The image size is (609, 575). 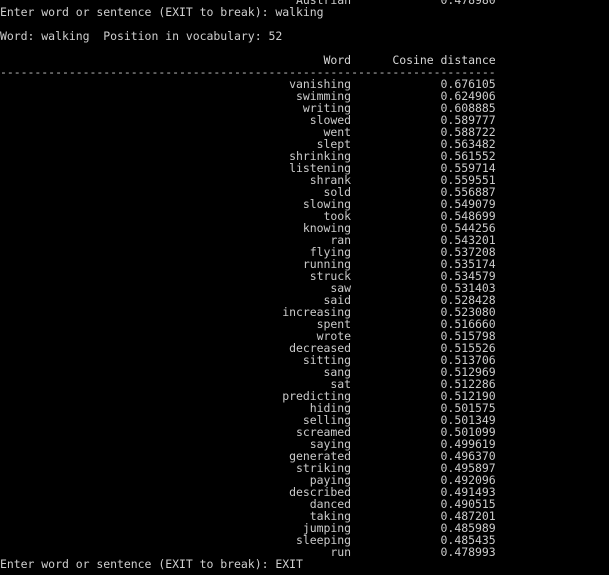 What do you see at coordinates (304, 36) in the screenshot?
I see `word-info-line: Word: walking Position in vocabulary: 52` at bounding box center [304, 36].